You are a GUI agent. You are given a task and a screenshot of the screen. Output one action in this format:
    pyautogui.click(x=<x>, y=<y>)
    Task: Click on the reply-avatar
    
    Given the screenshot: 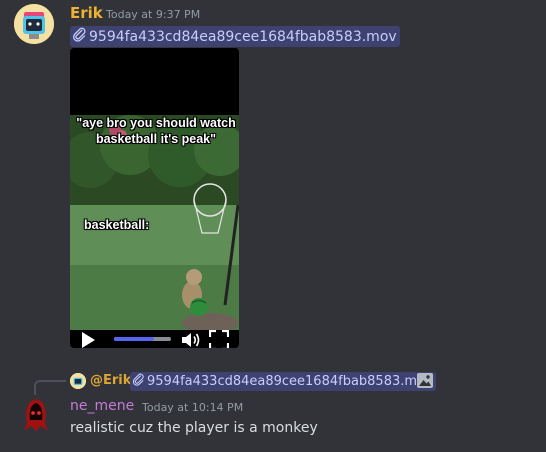 What is the action you would take?
    pyautogui.click(x=78, y=381)
    